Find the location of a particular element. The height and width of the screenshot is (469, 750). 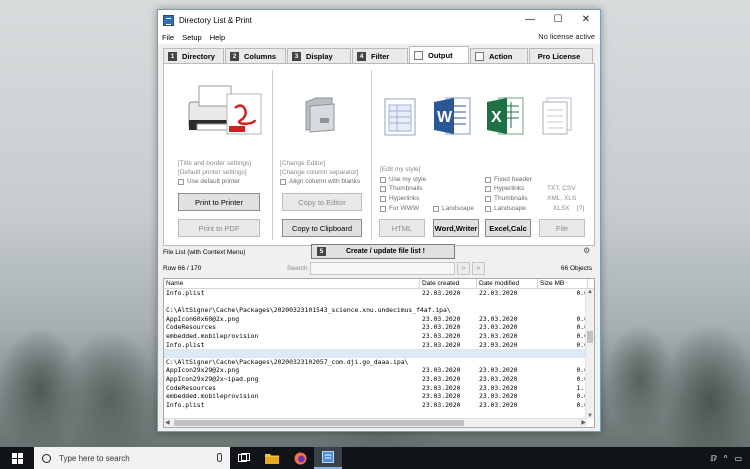

search-input is located at coordinates (382, 268).